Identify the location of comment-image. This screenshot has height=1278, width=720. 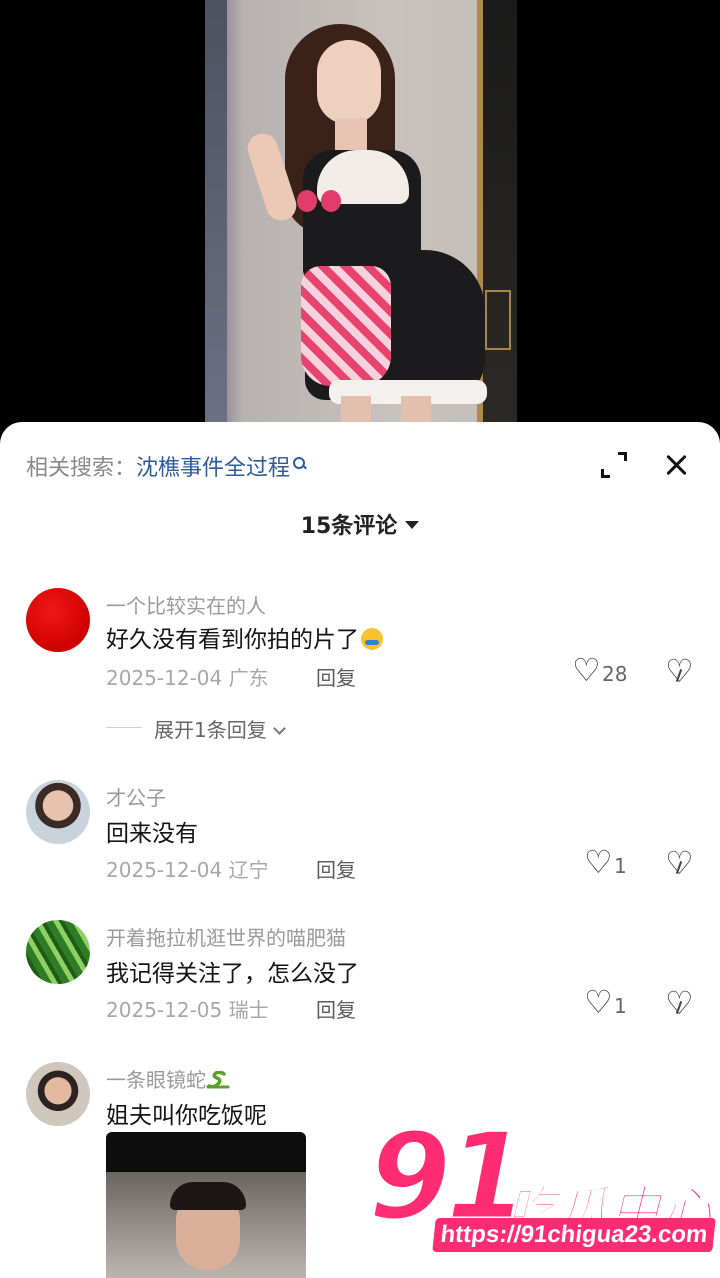
(206, 1205).